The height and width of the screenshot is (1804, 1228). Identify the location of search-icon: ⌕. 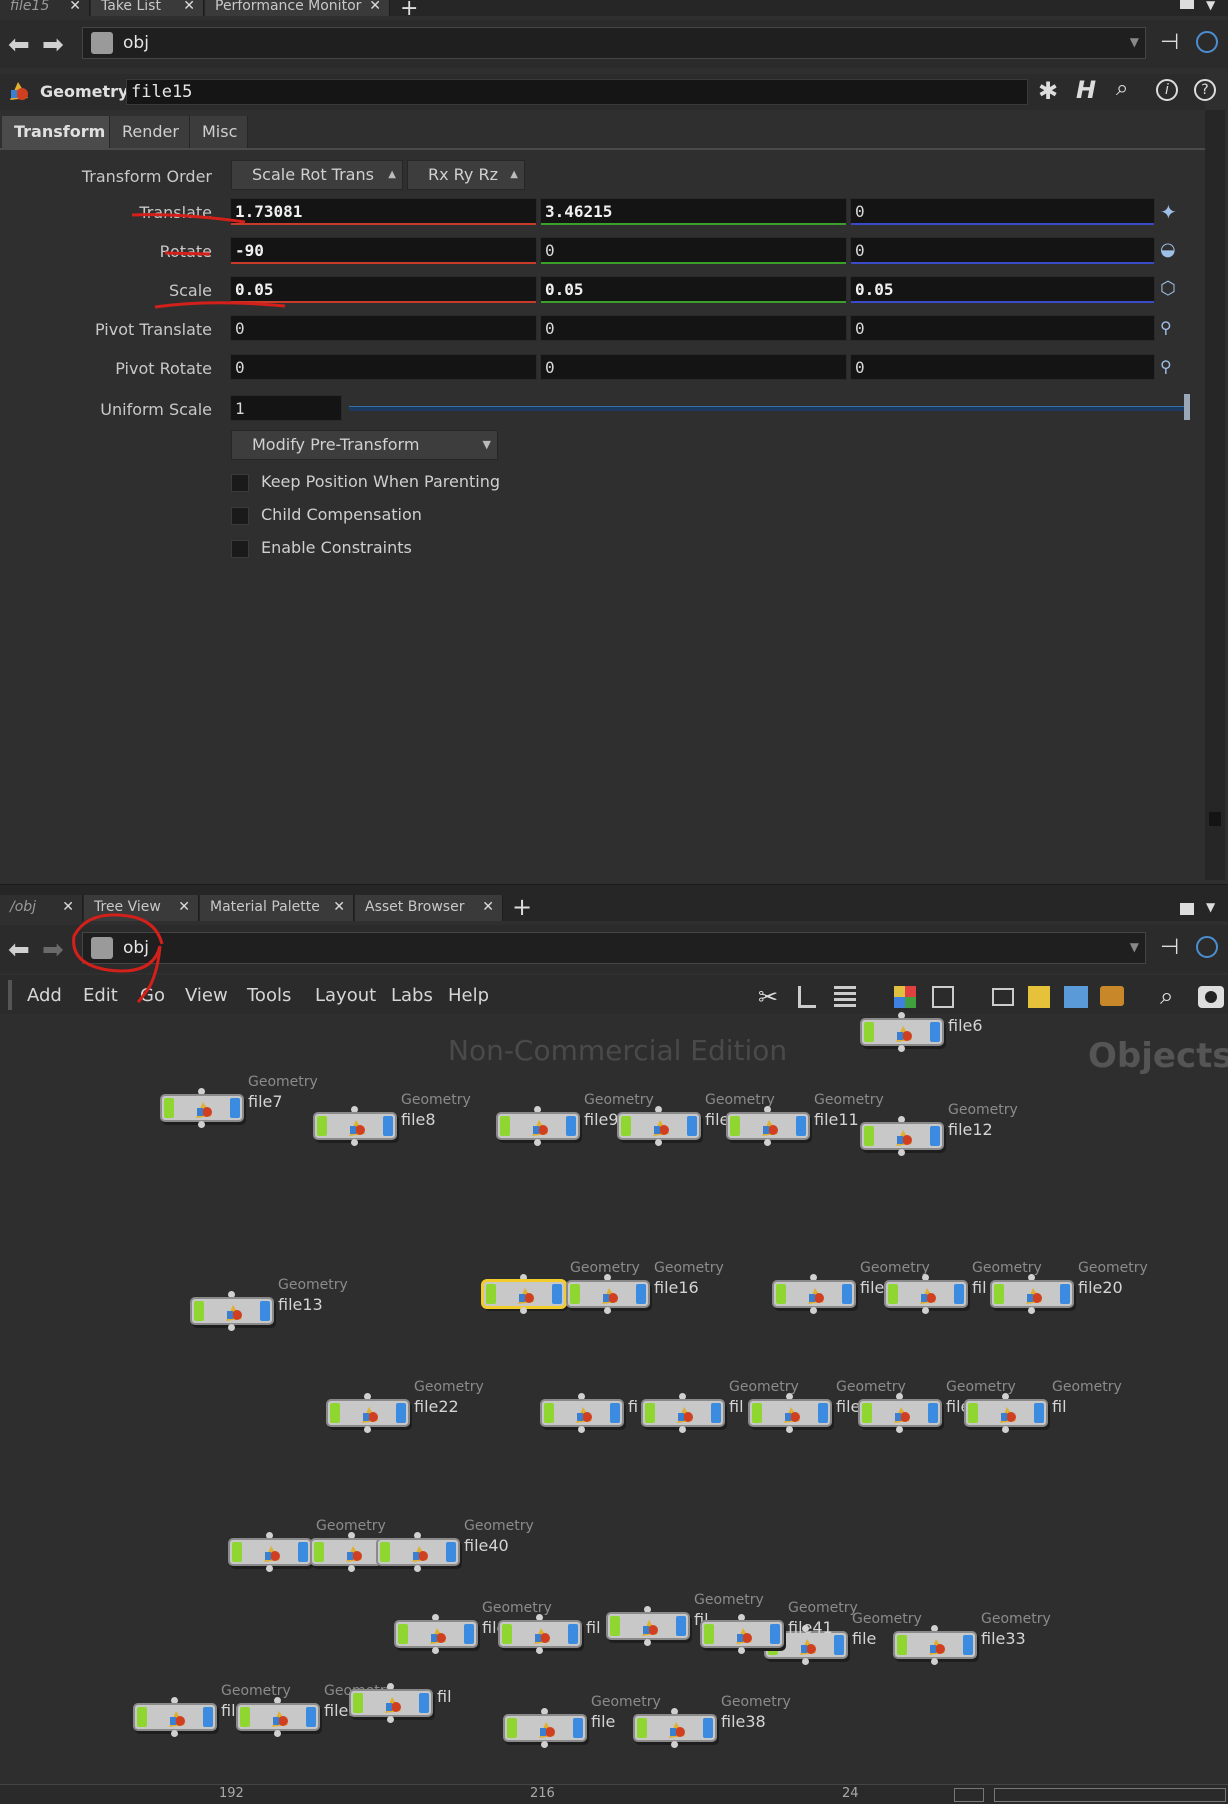
(1122, 88).